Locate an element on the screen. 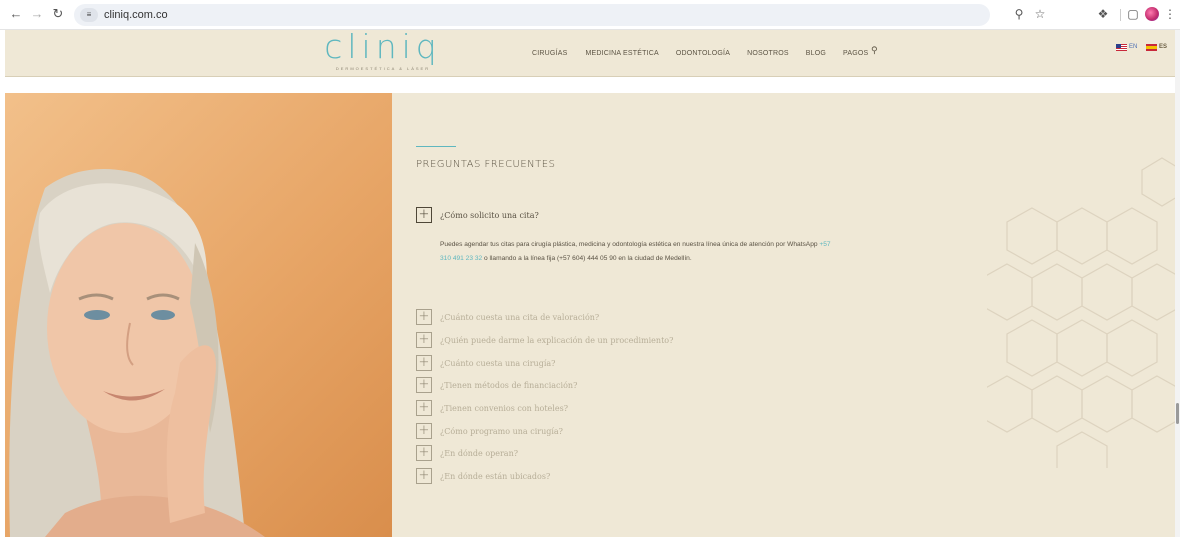 The image size is (1180, 537). faq-item-solicitar-cita: + ¿Cómo solicito una cita? is located at coordinates (477, 215).